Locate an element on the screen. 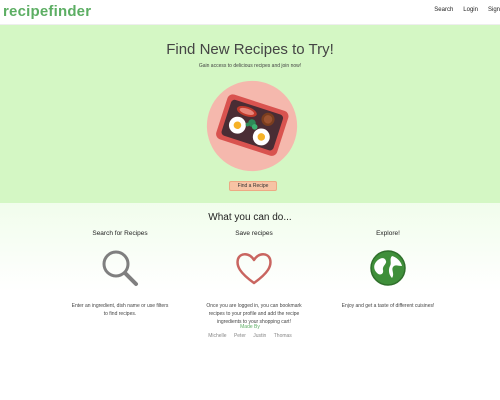 This screenshot has width=500, height=400. navbar: recipefinder Search Login Sign is located at coordinates (250, 12).